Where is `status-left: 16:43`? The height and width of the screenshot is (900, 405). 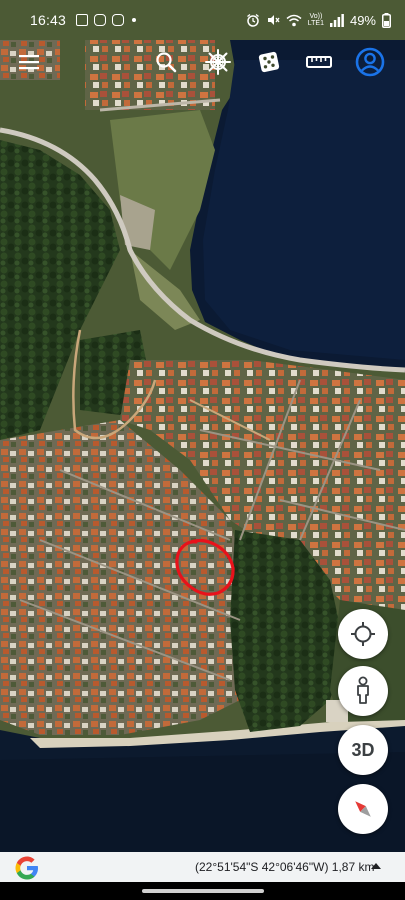 status-left: 16:43 is located at coordinates (83, 20).